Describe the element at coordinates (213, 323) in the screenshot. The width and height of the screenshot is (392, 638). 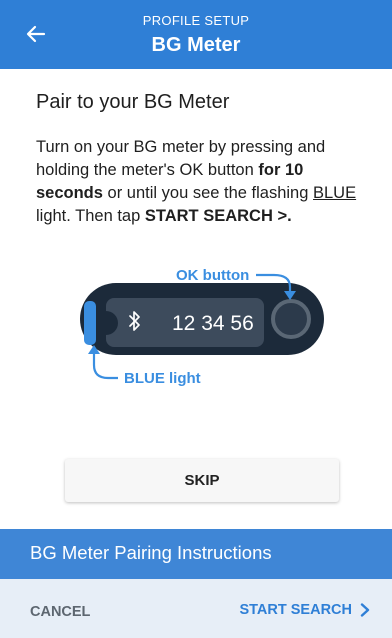
I see `meter-display-digits: 12 34 56` at that location.